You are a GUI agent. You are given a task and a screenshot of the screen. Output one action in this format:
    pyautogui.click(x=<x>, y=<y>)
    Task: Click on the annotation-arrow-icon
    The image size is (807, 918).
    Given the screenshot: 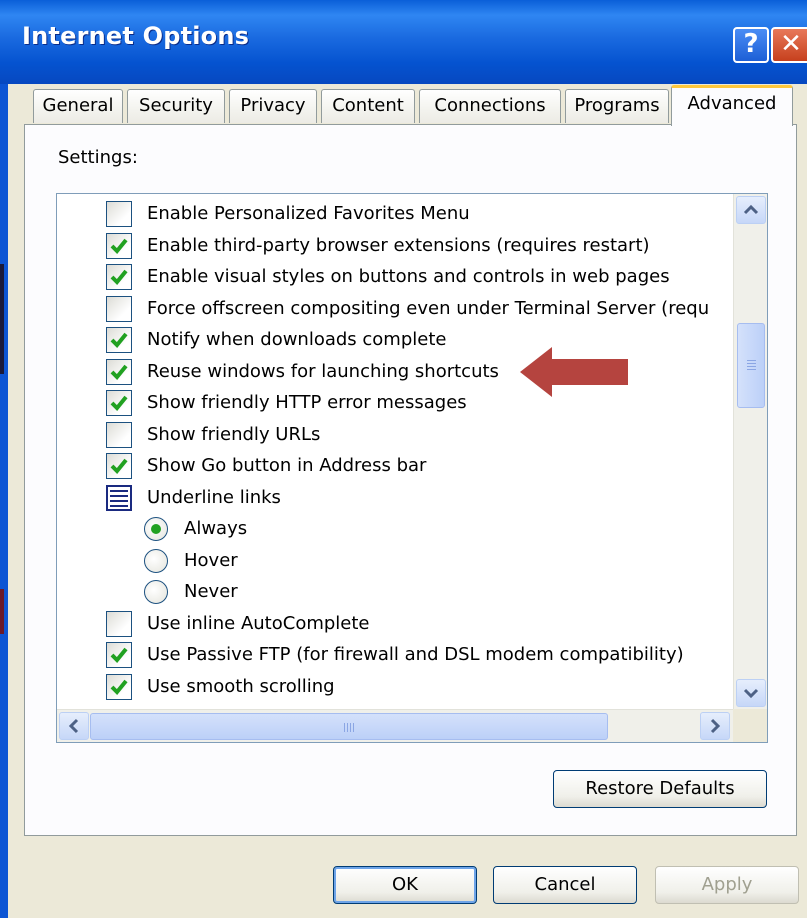 What is the action you would take?
    pyautogui.click(x=574, y=372)
    